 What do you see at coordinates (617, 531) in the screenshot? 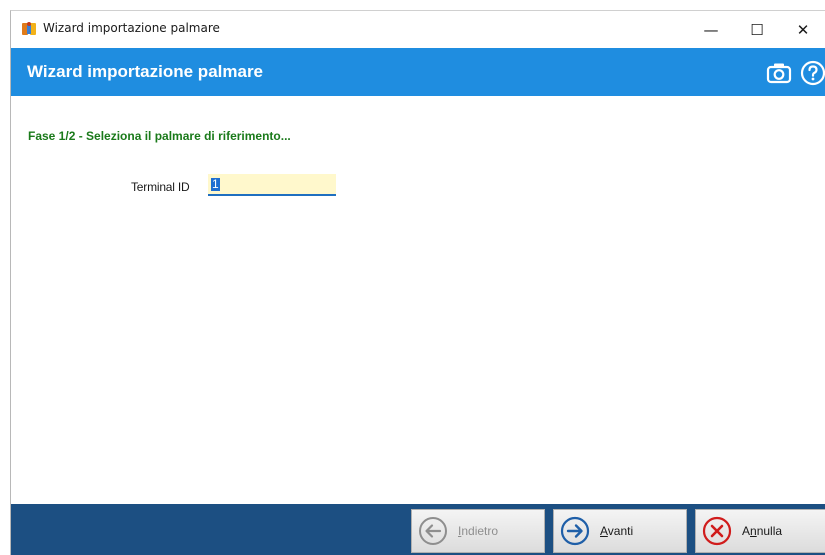
I see `next-button-label: Avanti` at bounding box center [617, 531].